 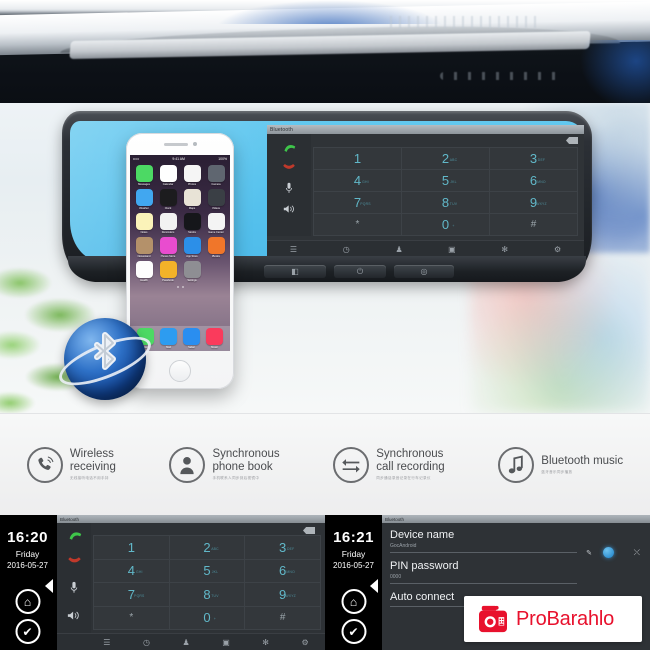 I want to click on app-icon-maps: Maps, so click(x=192, y=199).